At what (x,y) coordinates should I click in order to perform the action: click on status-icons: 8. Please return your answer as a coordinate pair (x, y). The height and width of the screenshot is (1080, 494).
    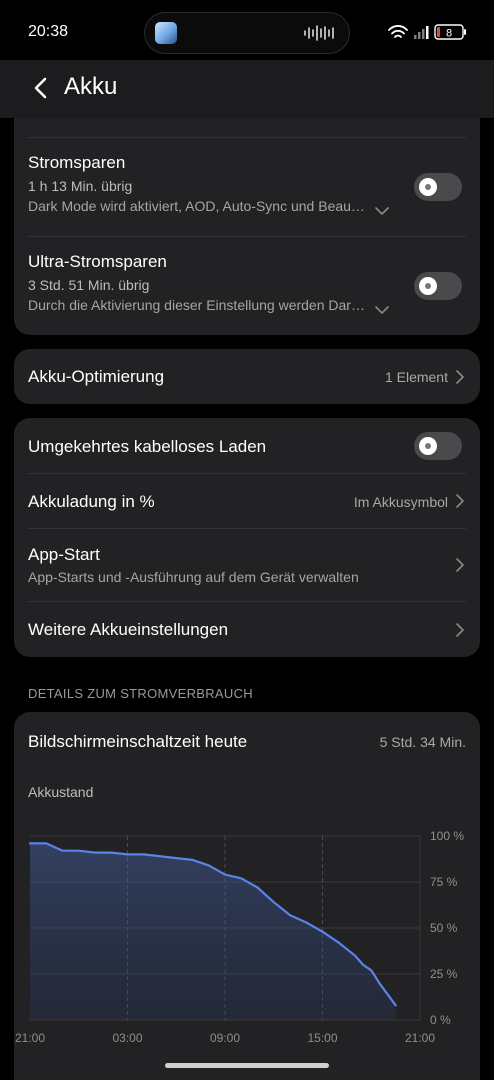
    Looking at the image, I should click on (427, 32).